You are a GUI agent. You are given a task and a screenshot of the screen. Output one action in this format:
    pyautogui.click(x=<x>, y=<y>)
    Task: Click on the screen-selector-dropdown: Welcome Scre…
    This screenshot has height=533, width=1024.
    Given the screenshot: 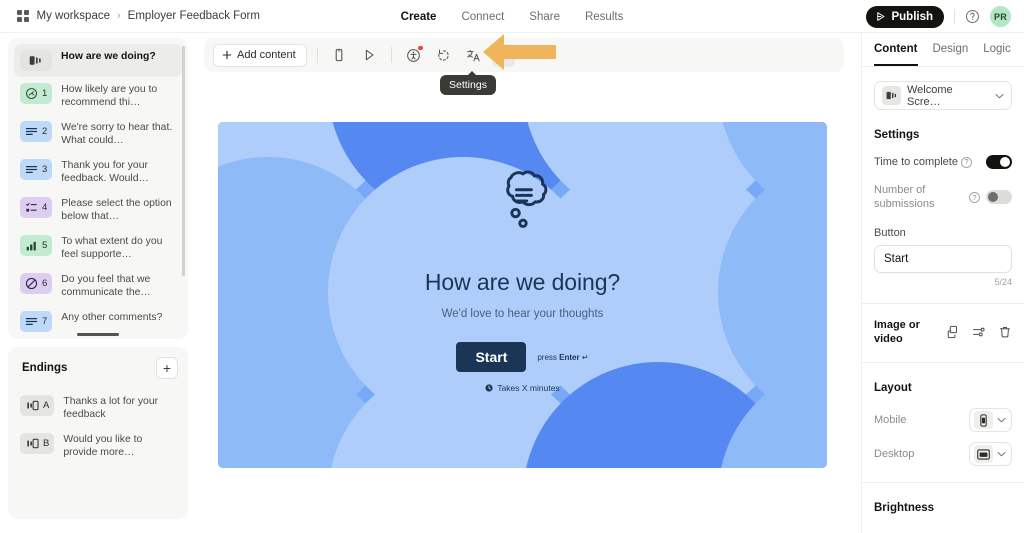 What is the action you would take?
    pyautogui.click(x=943, y=95)
    